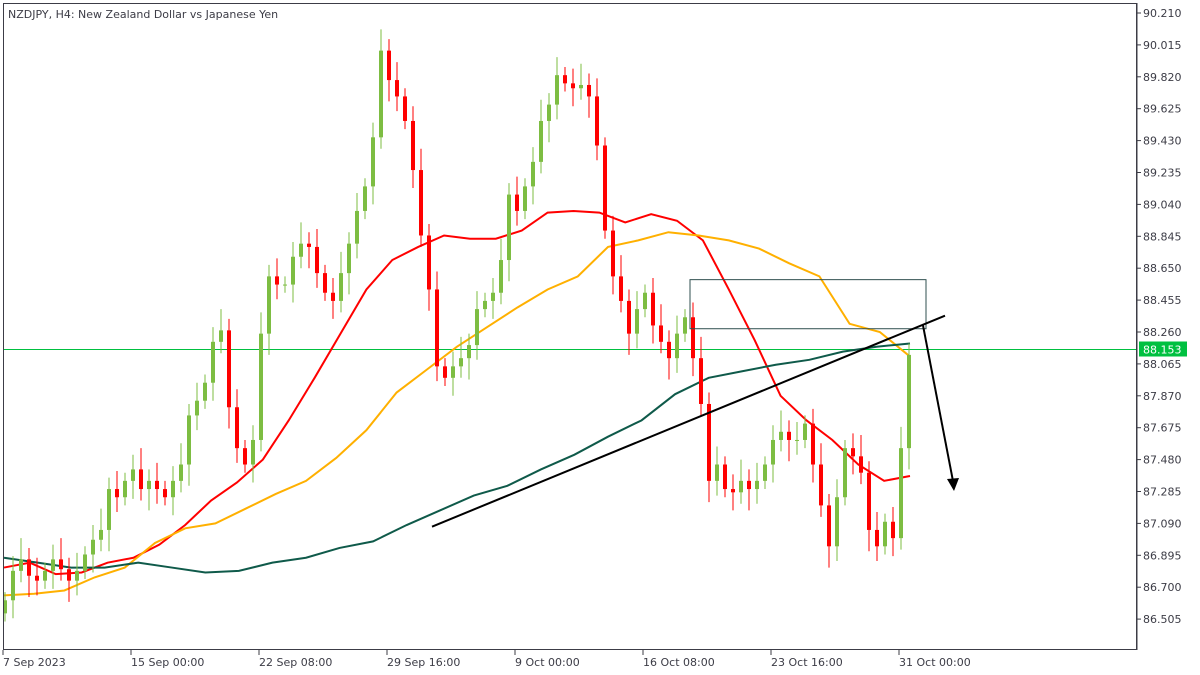  What do you see at coordinates (605, 188) in the screenshot?
I see `candle` at bounding box center [605, 188].